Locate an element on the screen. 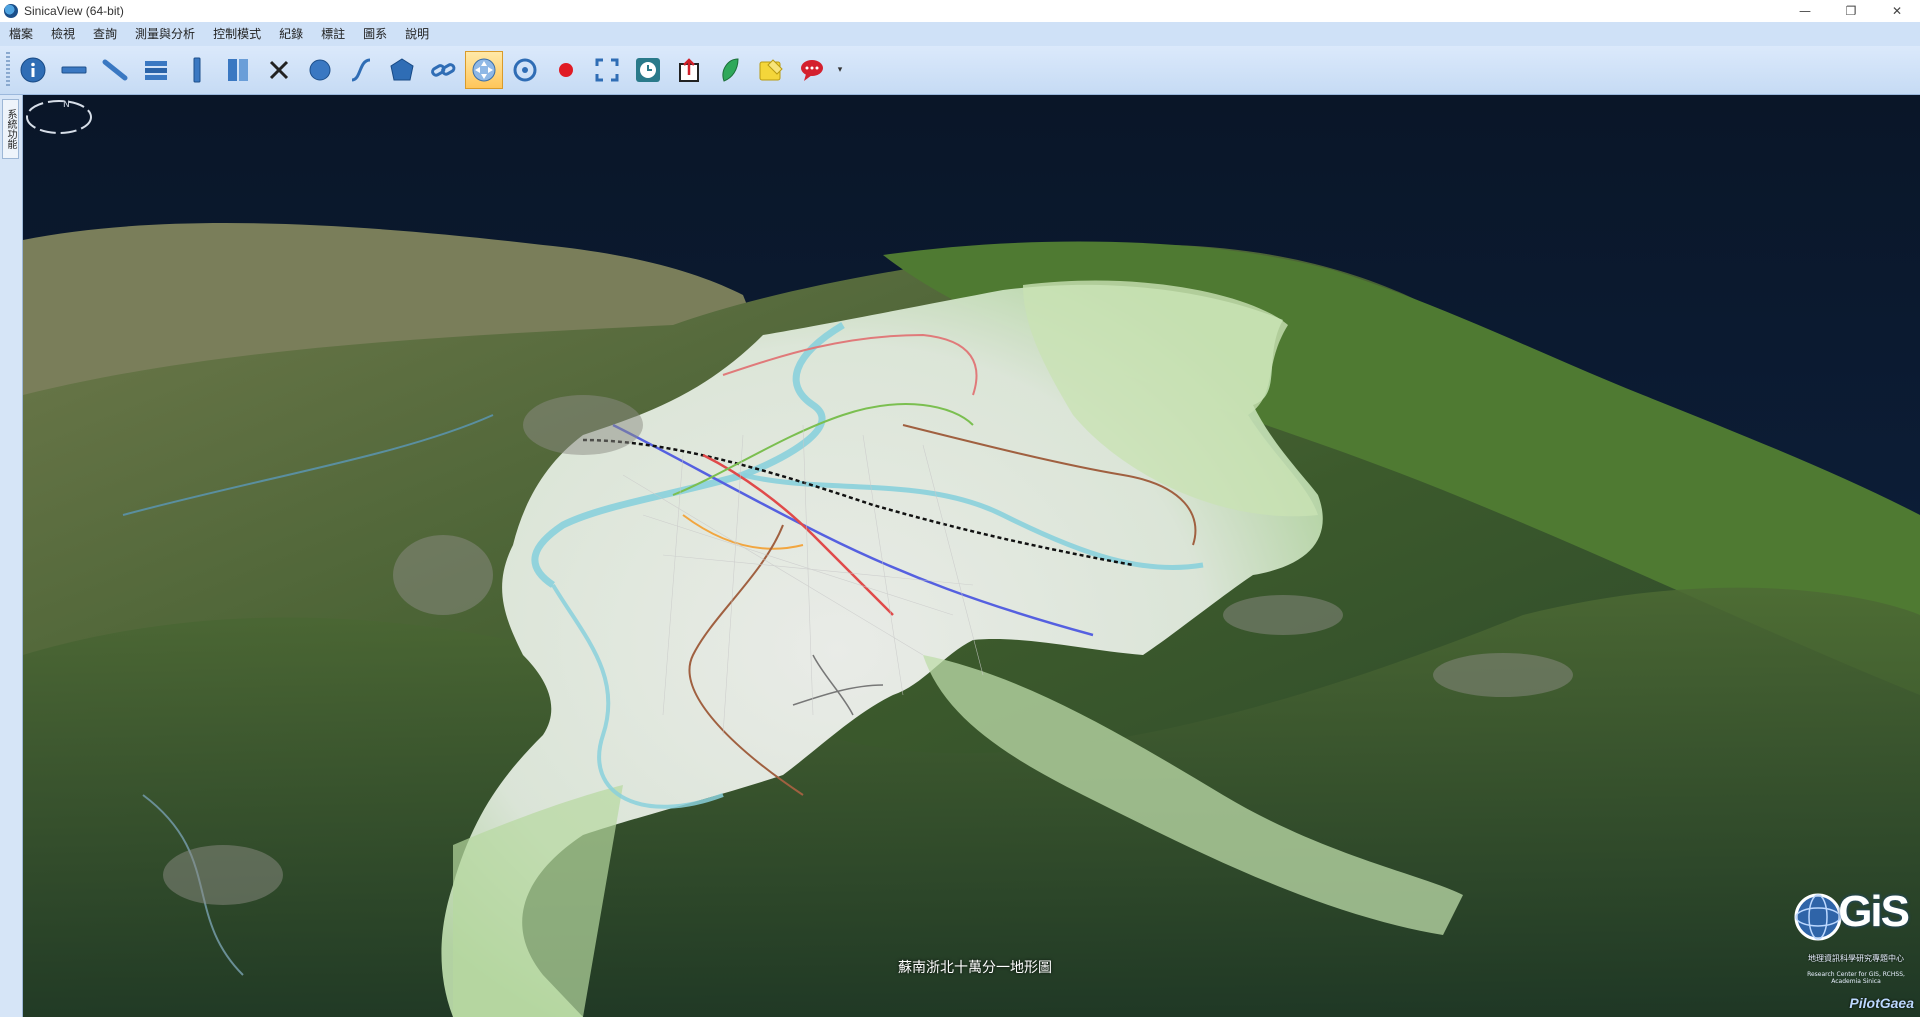 The width and height of the screenshot is (1920, 1017). menu-map-series: 圖系 is located at coordinates (375, 34).